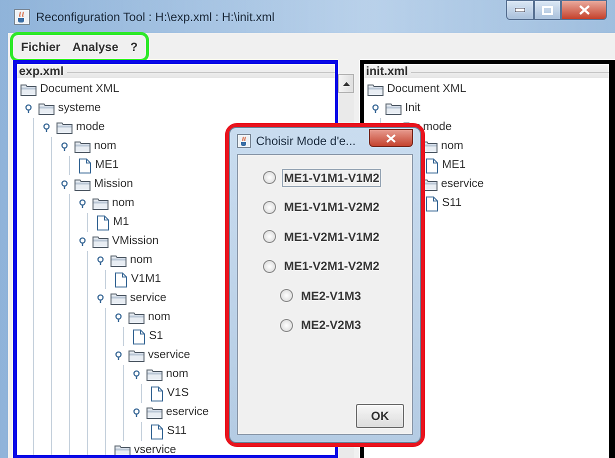 This screenshot has width=615, height=458. I want to click on tree-node: V1S, so click(178, 393).